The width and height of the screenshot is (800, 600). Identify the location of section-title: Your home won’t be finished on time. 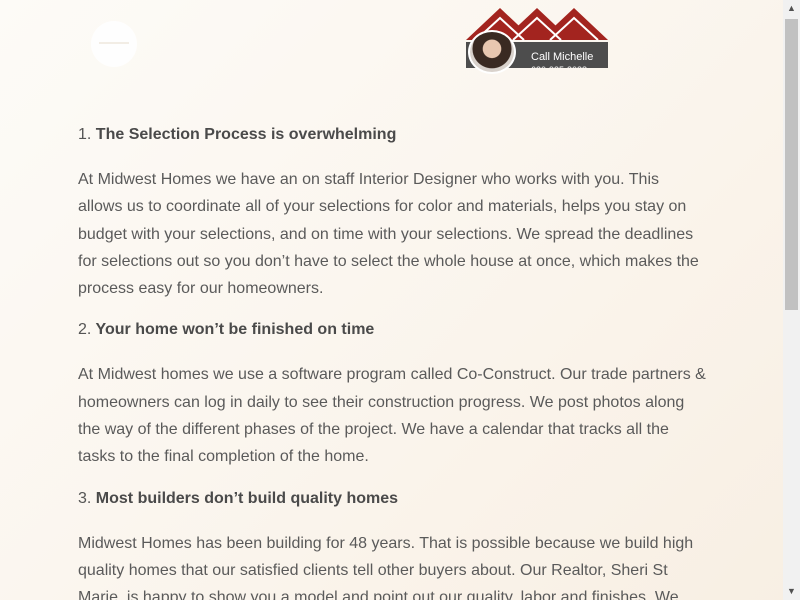
(235, 330).